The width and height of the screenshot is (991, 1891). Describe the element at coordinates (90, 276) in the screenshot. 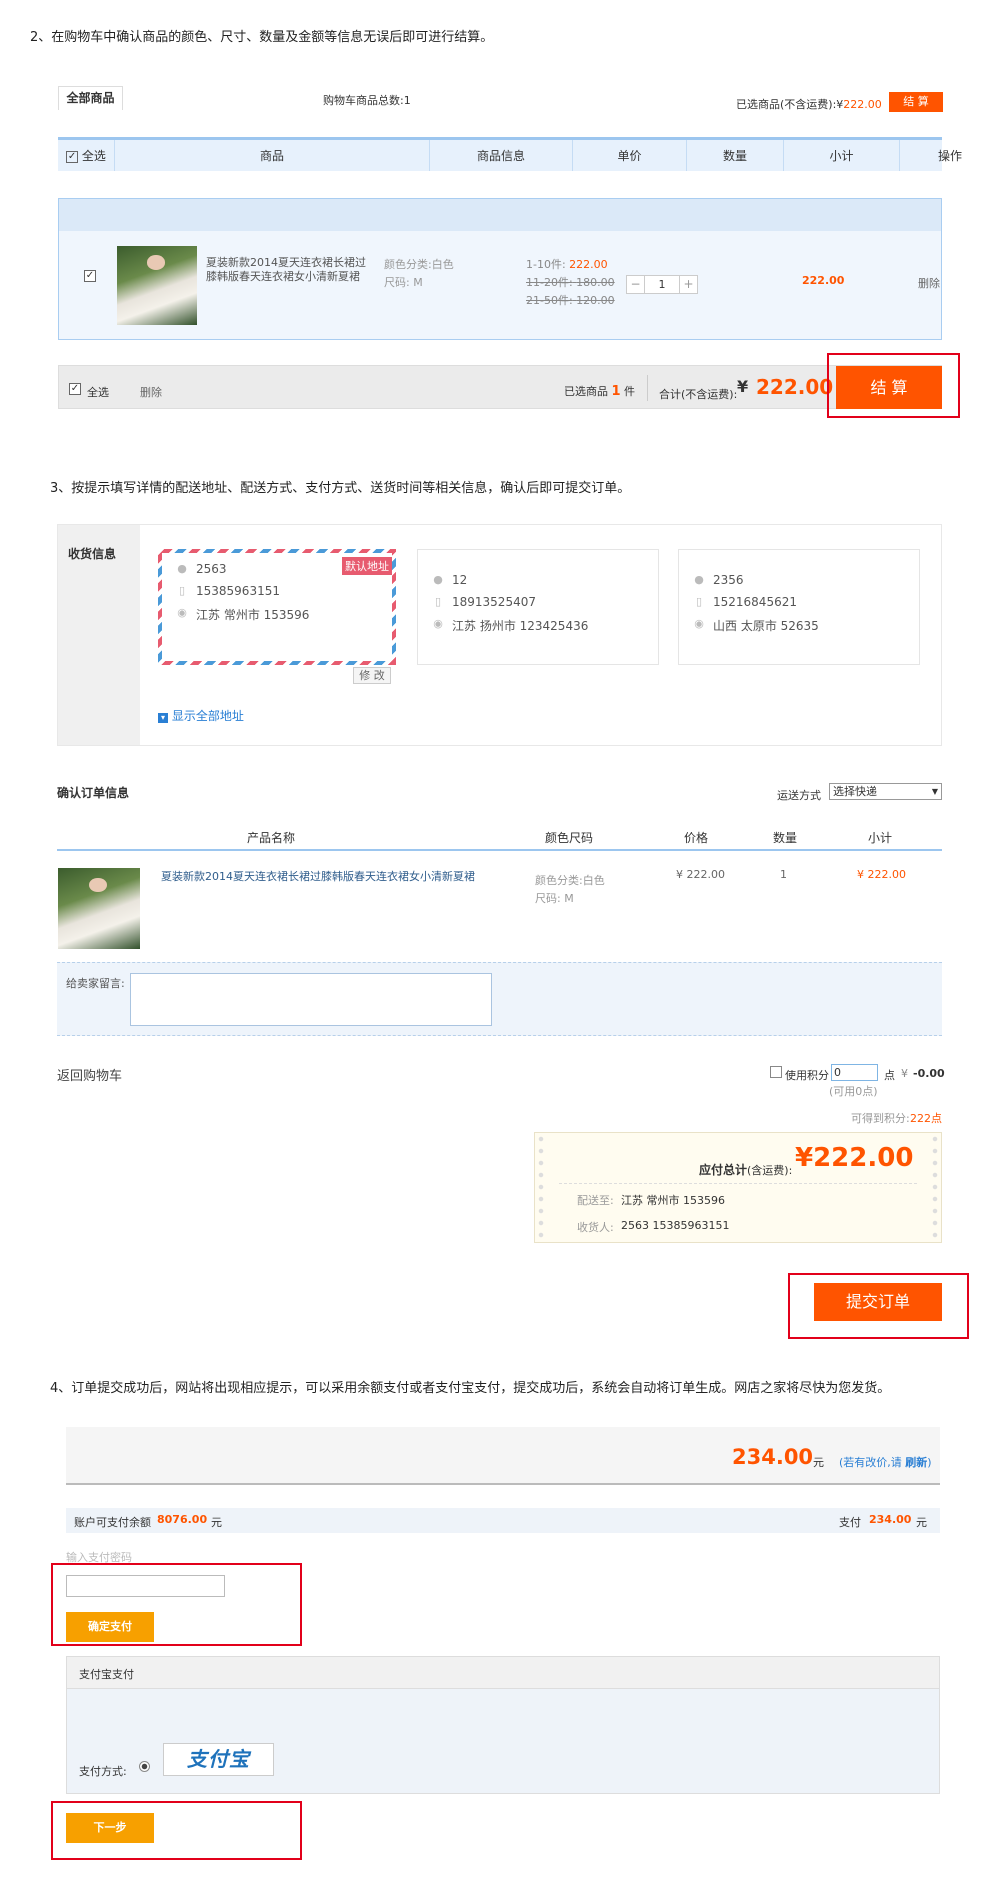

I see `item-checkbox: ✓` at that location.